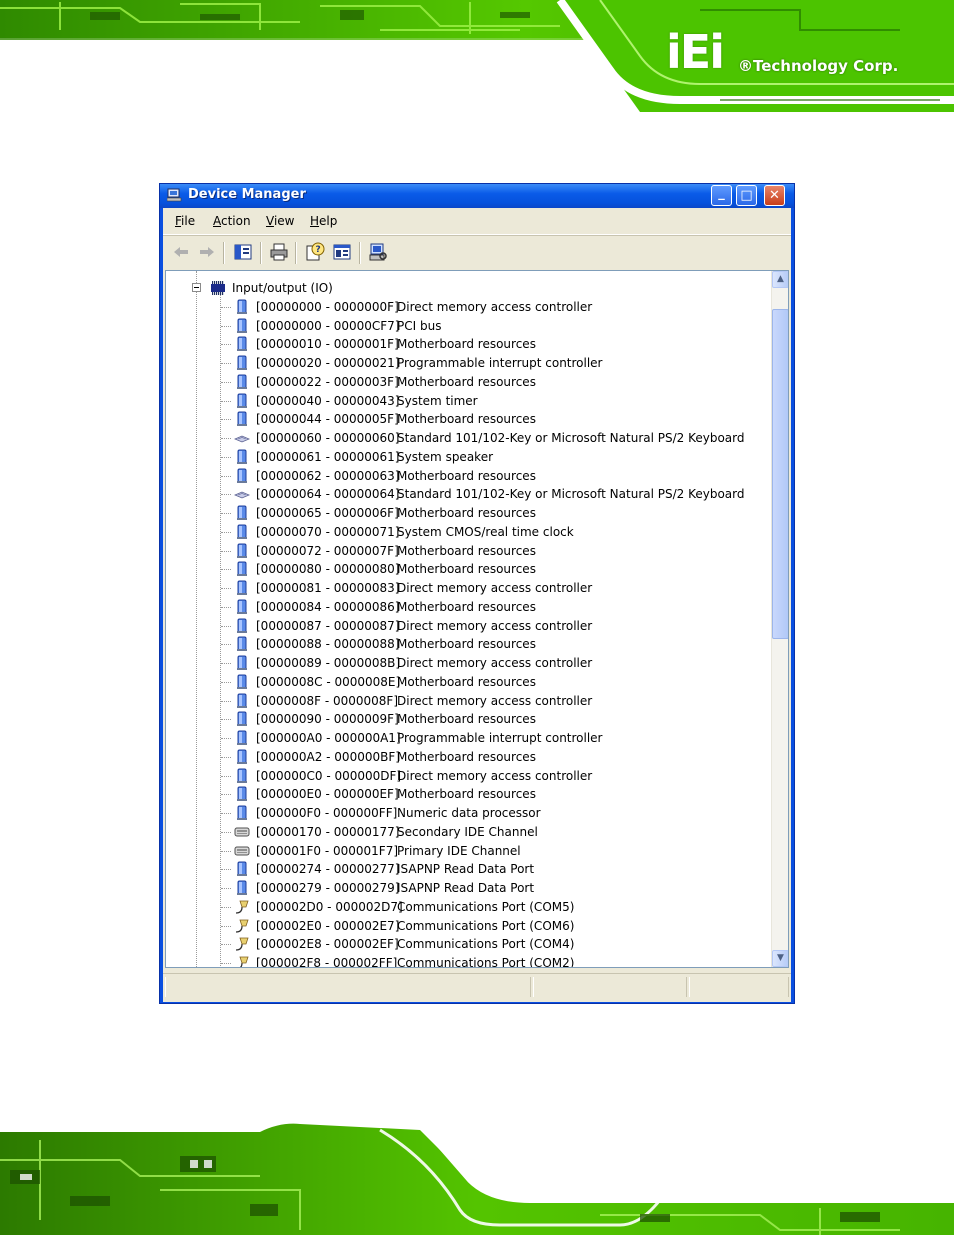  What do you see at coordinates (247, 194) in the screenshot?
I see `window-title: Device Manager` at bounding box center [247, 194].